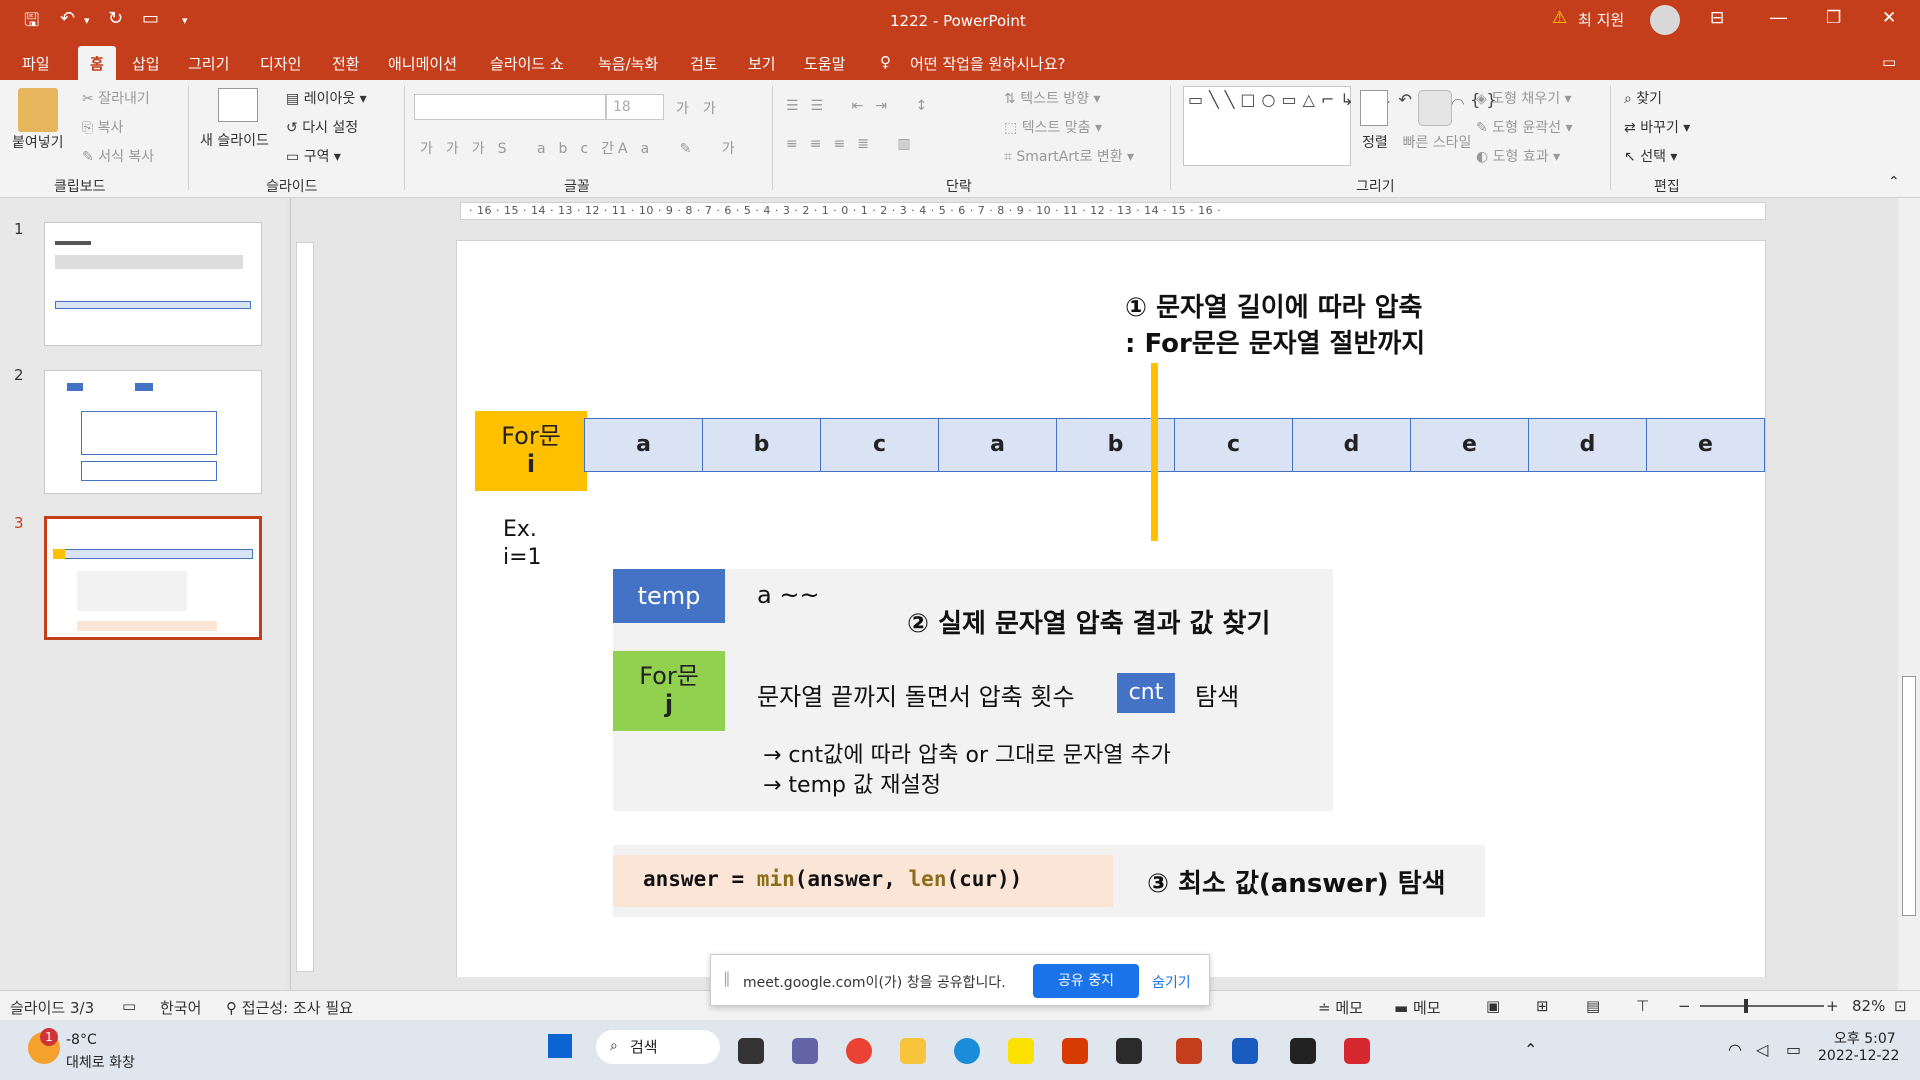 This screenshot has height=1080, width=1920. Describe the element at coordinates (913, 1051) in the screenshot. I see `file-explorer-icon` at that location.